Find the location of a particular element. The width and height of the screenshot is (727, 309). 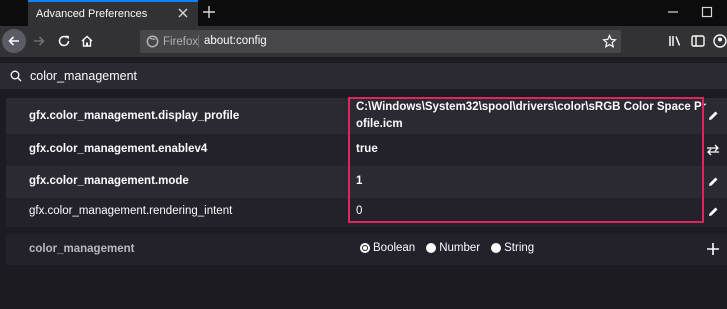

tab-advanced-preferences: Advanced Preferences is located at coordinates (113, 13).